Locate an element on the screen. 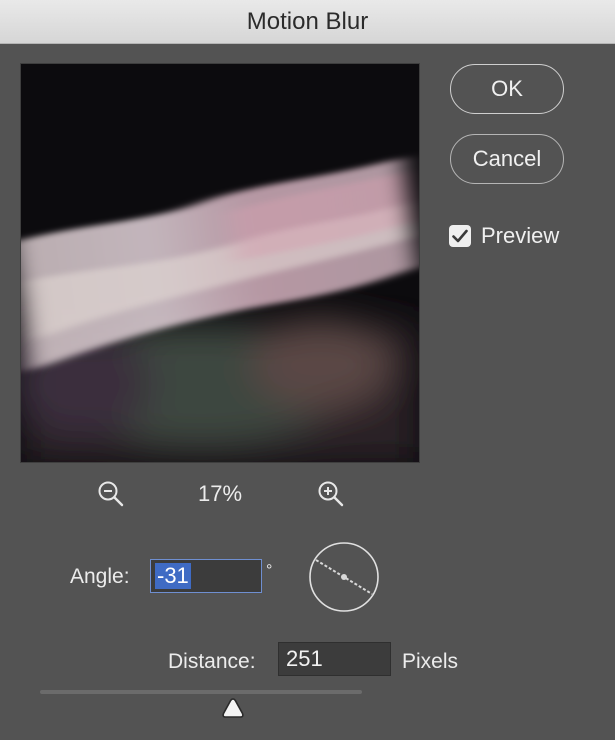 The height and width of the screenshot is (740, 615). angle-dial-icon is located at coordinates (344, 579).